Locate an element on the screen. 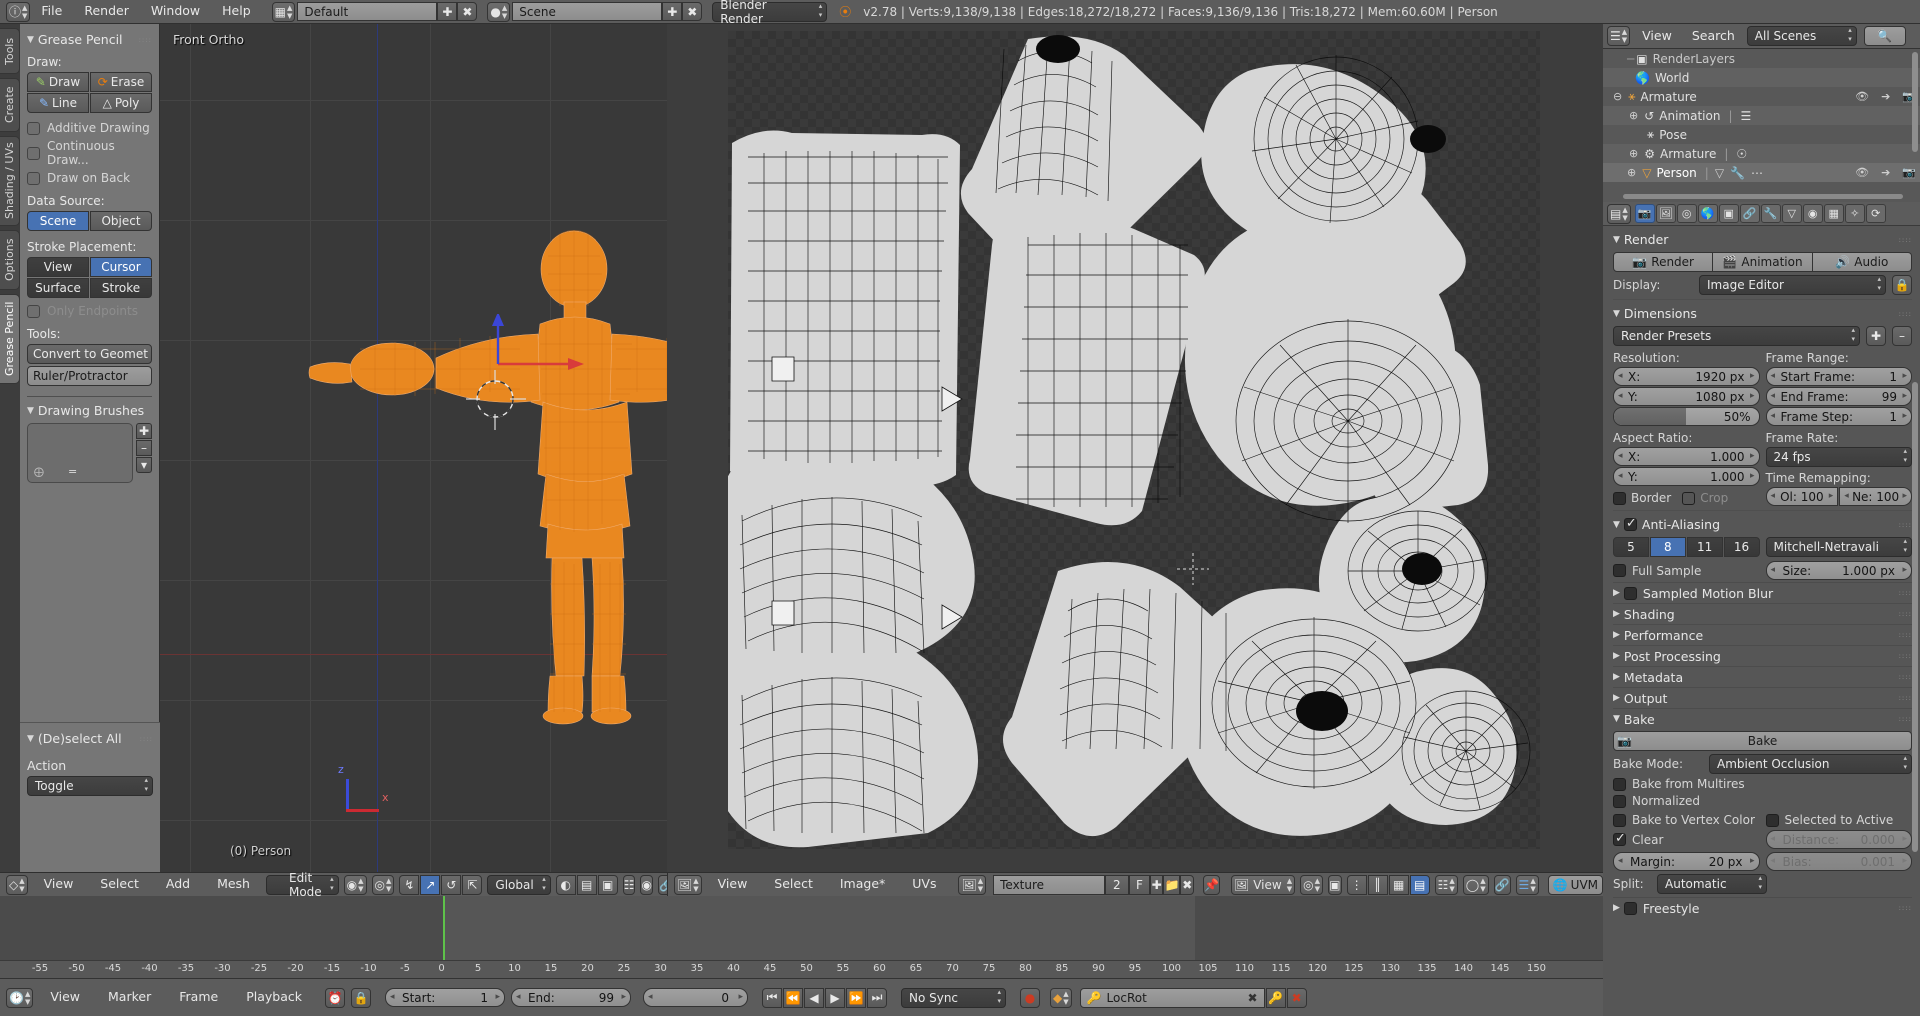  pin-image-button: 📌 is located at coordinates (1211, 884).